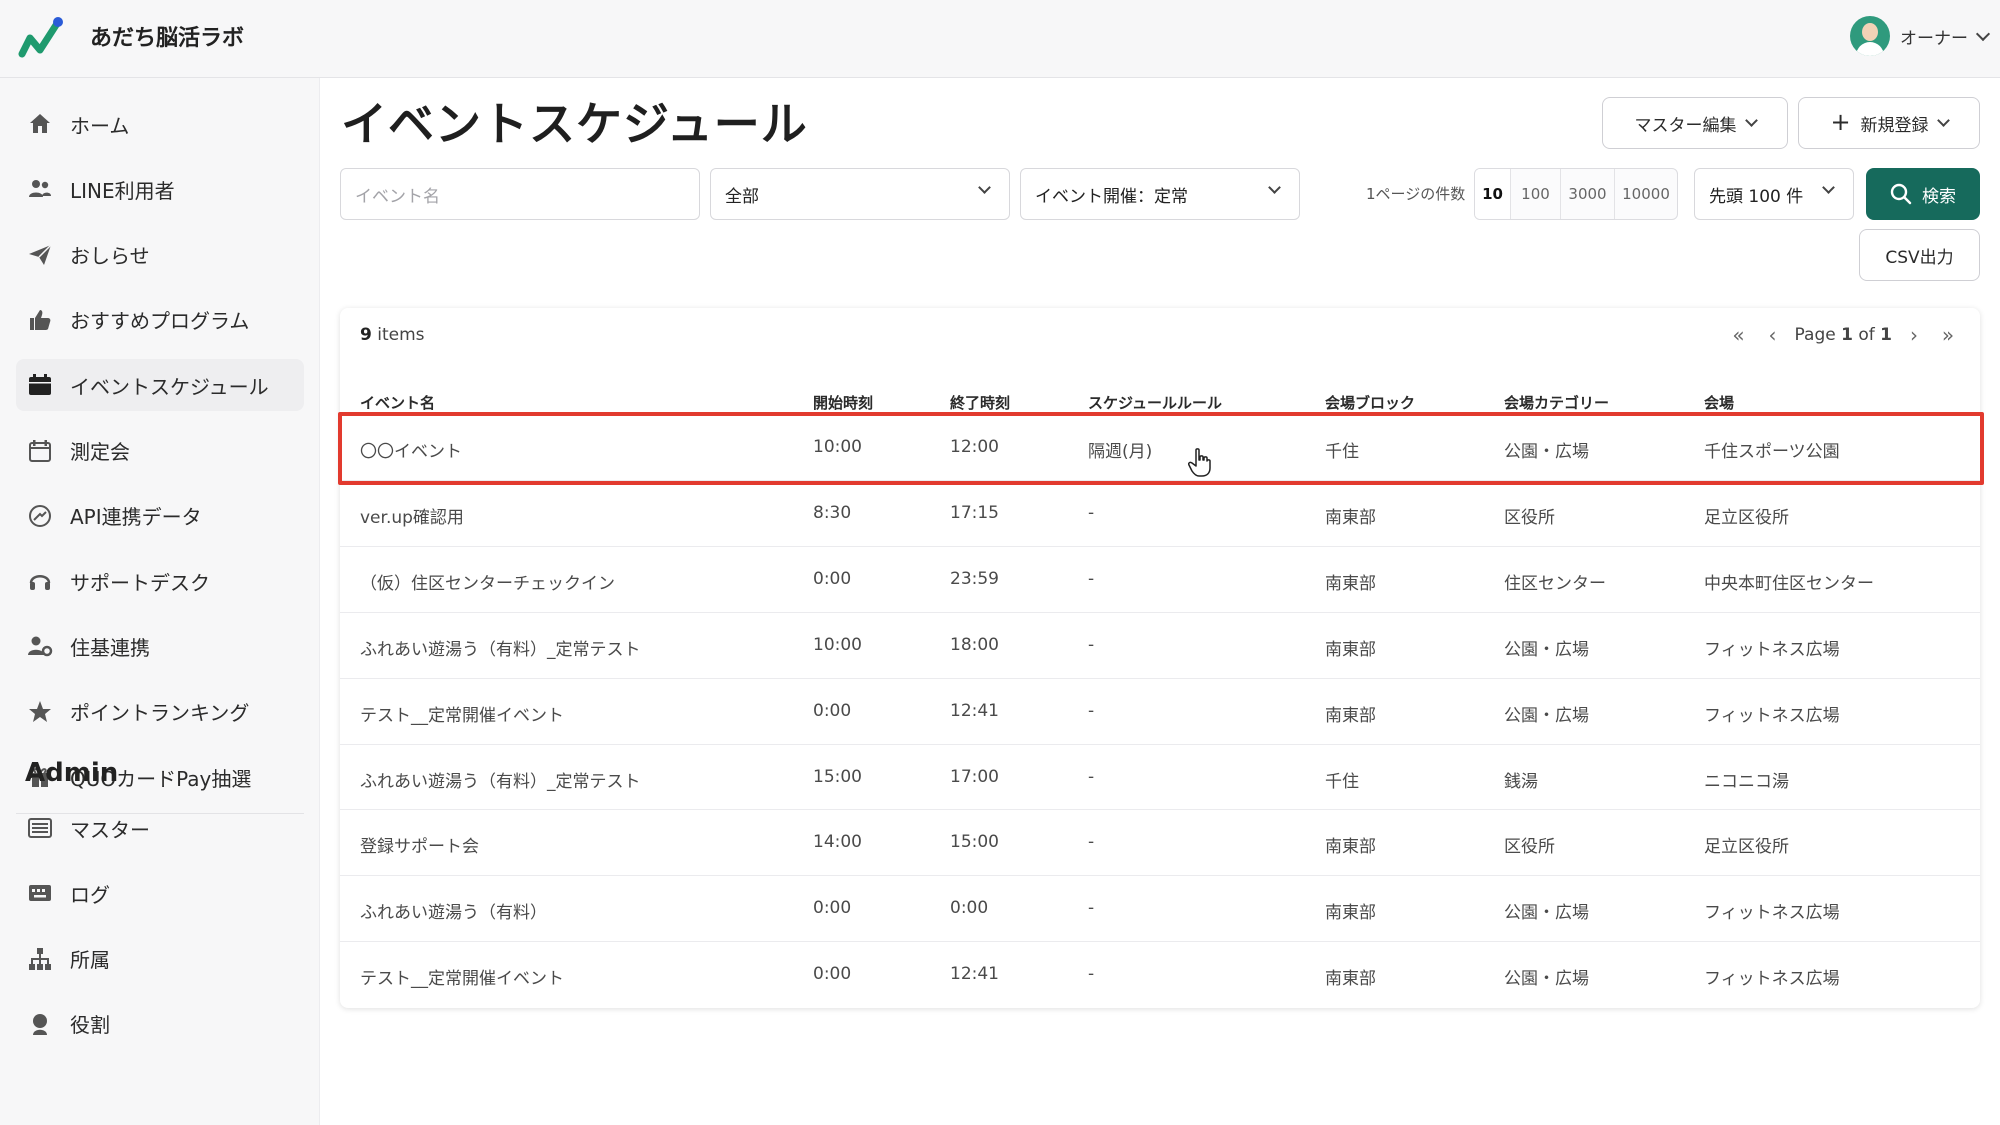 This screenshot has width=2000, height=1125. Describe the element at coordinates (40, 646) in the screenshot. I see `user-settings-icon` at that location.